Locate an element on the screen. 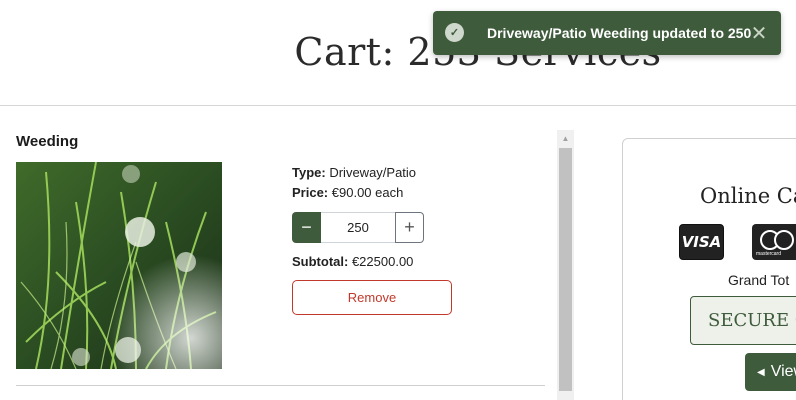 The width and height of the screenshot is (796, 400). item-type-value: Driveway/Patio is located at coordinates (373, 172).